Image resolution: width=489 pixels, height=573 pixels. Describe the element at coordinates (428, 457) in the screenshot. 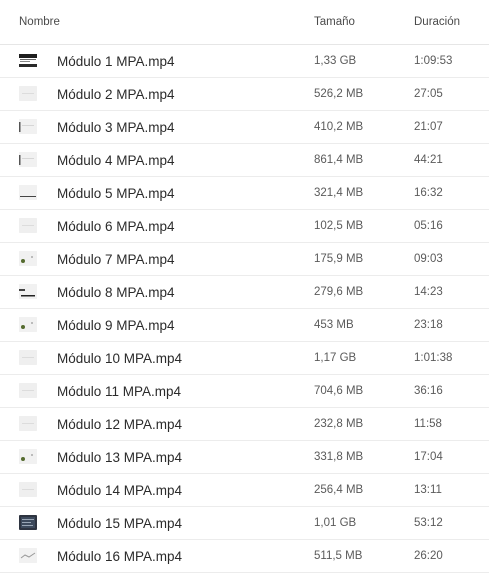

I see `file-duration: 17:04` at that location.